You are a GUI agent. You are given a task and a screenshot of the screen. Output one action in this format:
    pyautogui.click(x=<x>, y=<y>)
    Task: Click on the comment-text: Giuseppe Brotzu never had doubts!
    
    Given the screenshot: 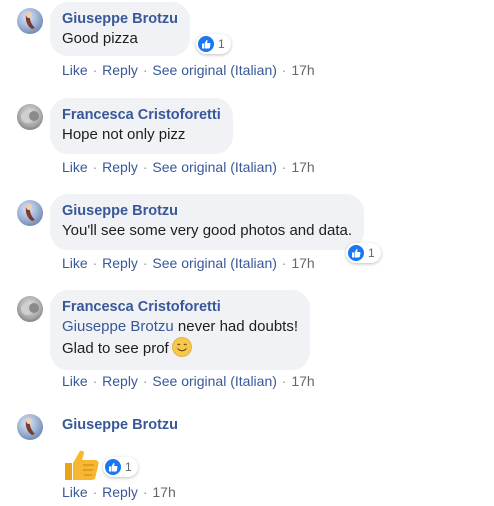 What is the action you would take?
    pyautogui.click(x=180, y=327)
    